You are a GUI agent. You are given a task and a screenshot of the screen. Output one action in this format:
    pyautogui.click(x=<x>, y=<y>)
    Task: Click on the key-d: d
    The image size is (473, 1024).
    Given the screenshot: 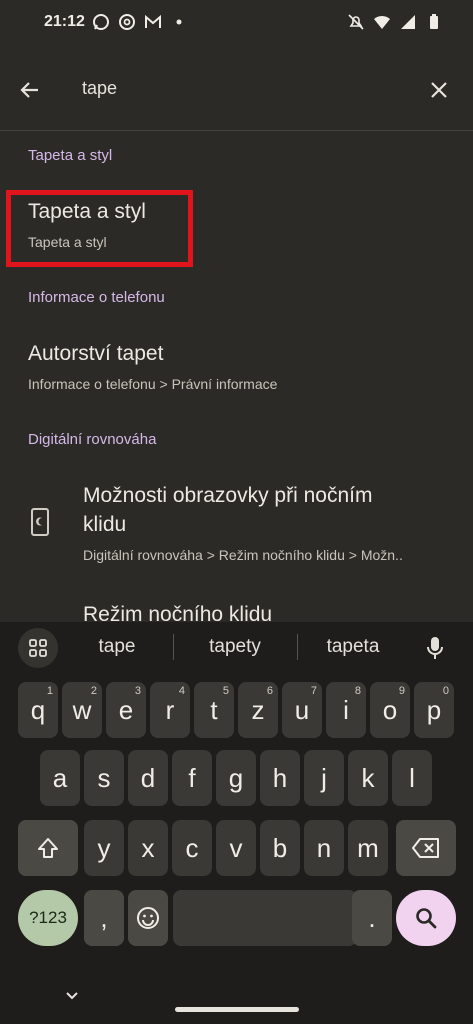 What is the action you would take?
    pyautogui.click(x=148, y=778)
    